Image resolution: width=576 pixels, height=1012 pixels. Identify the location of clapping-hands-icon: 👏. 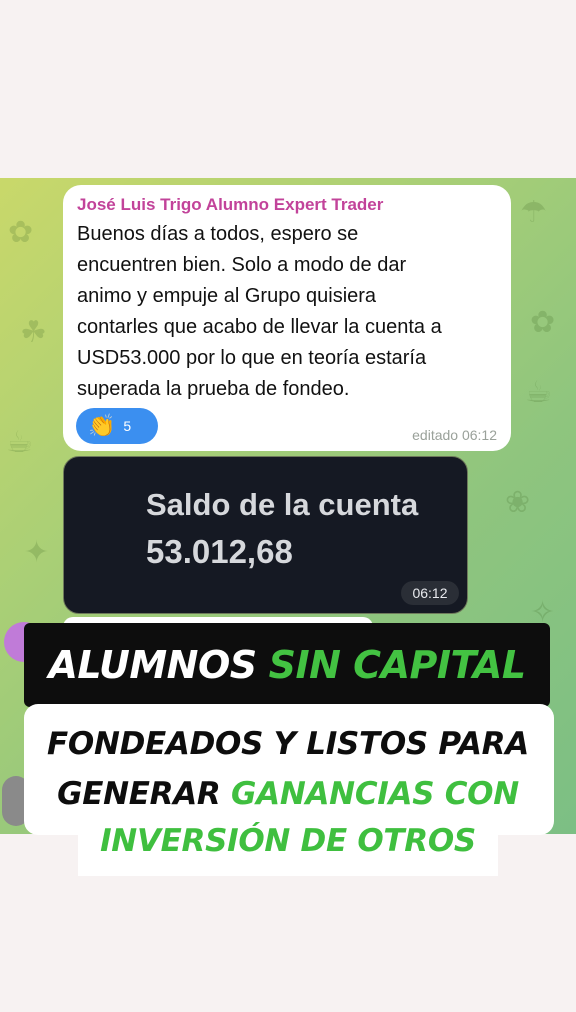
(102, 425).